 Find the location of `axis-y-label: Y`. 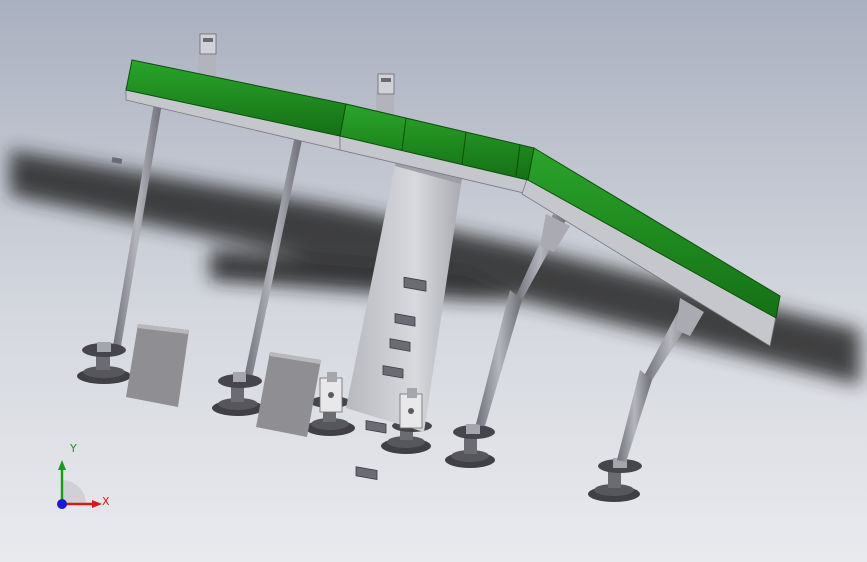

axis-y-label: Y is located at coordinates (73, 448).